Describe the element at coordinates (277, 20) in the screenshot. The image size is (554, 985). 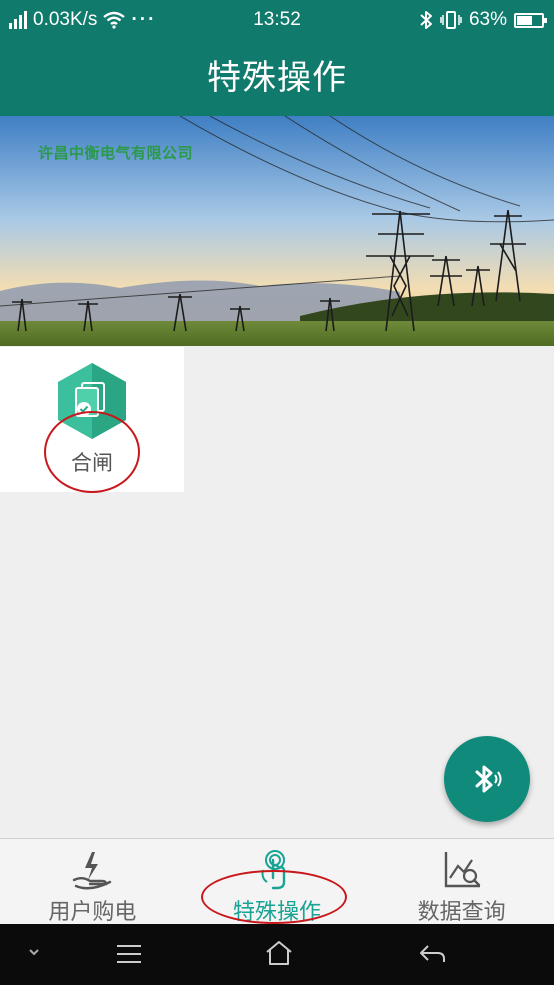
I see `status-bar: 0.03K/s ··· 13:52 63%` at that location.